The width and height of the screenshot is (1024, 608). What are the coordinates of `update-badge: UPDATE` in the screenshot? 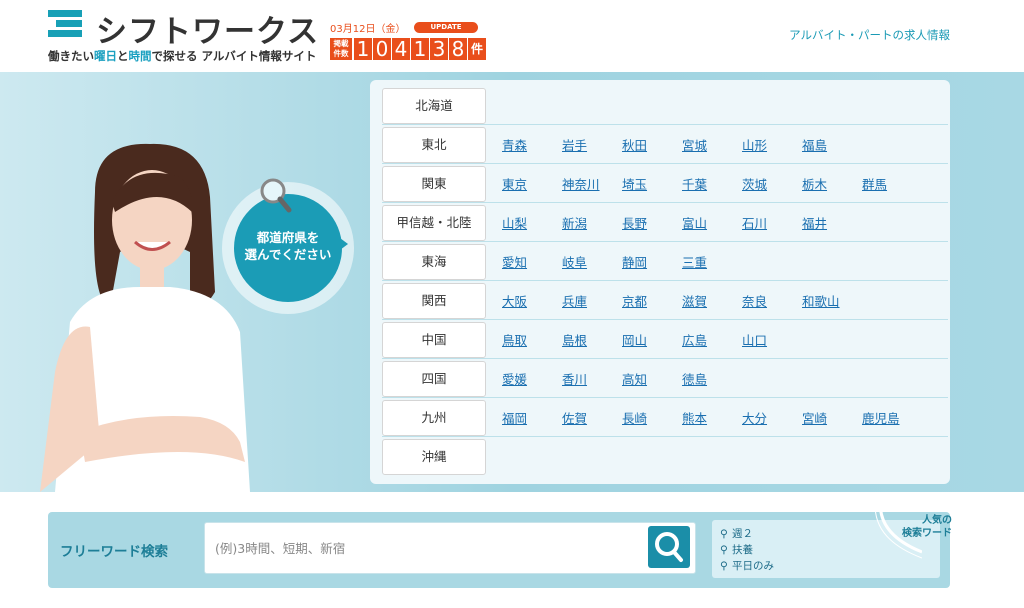 It's located at (446, 27).